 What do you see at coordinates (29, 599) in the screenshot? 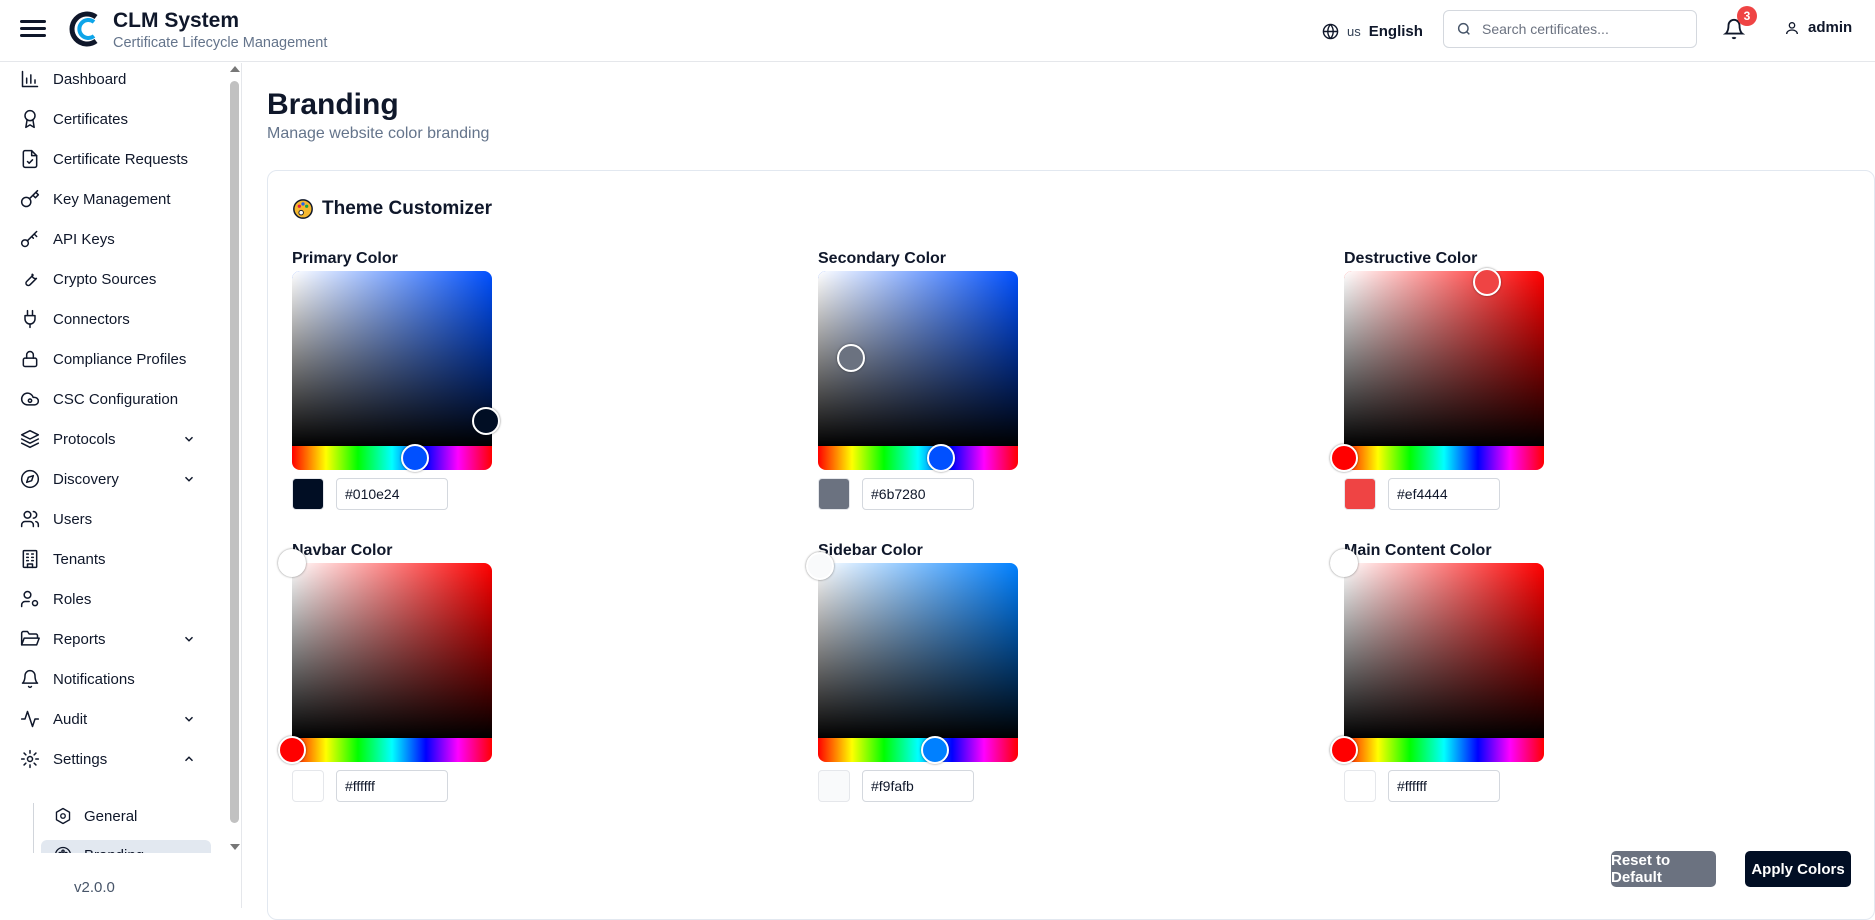
I see `user-cog-icon` at bounding box center [29, 599].